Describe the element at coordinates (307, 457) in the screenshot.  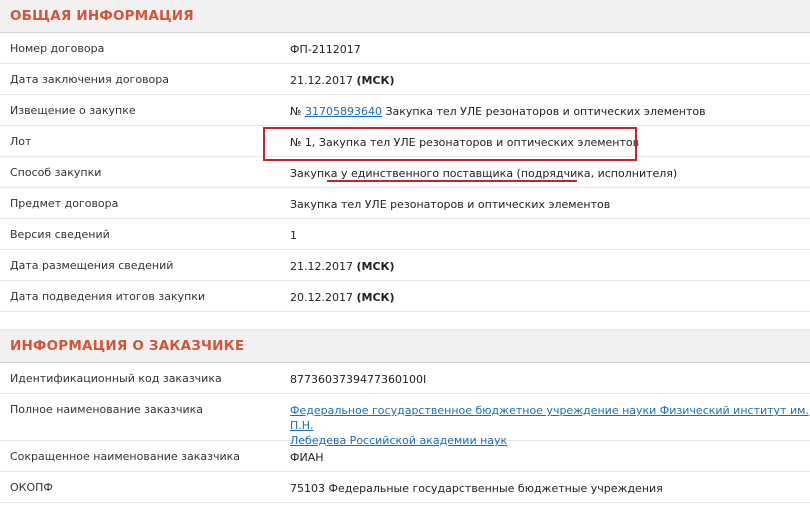
I see `customer-short-name: ФИАН` at that location.